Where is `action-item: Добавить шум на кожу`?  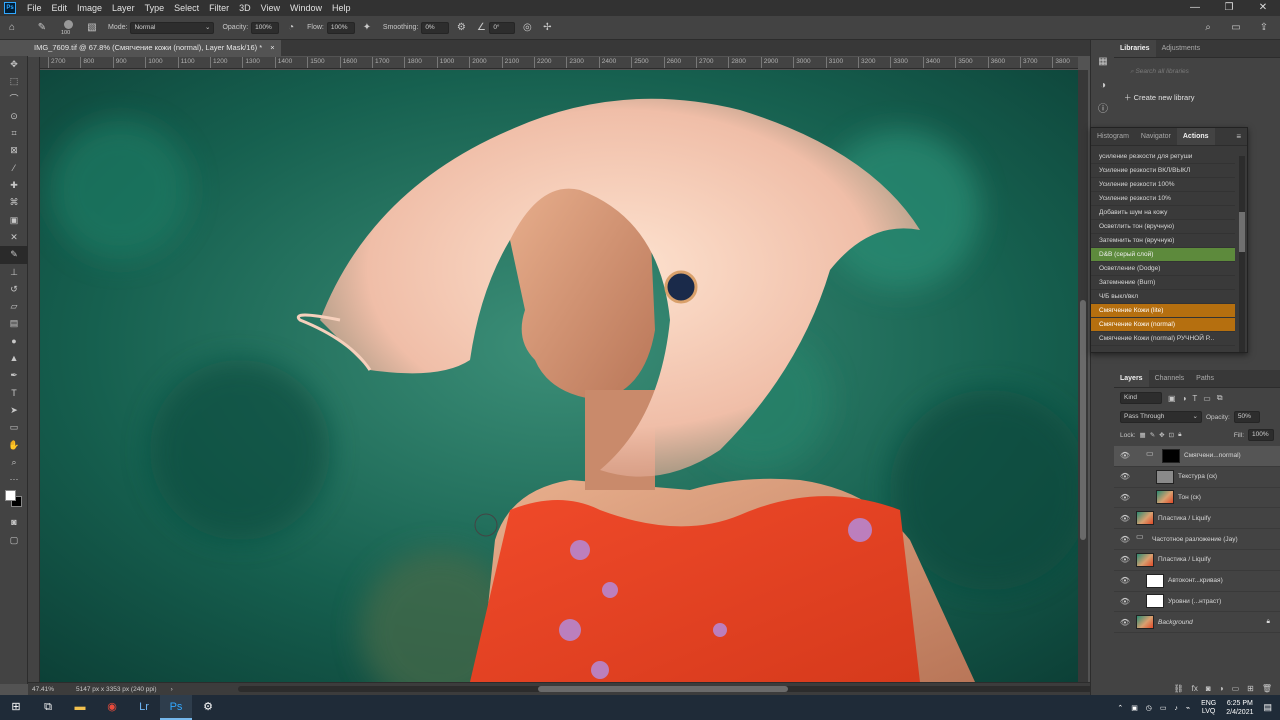
action-item: Добавить шум на кожу is located at coordinates (1163, 213).